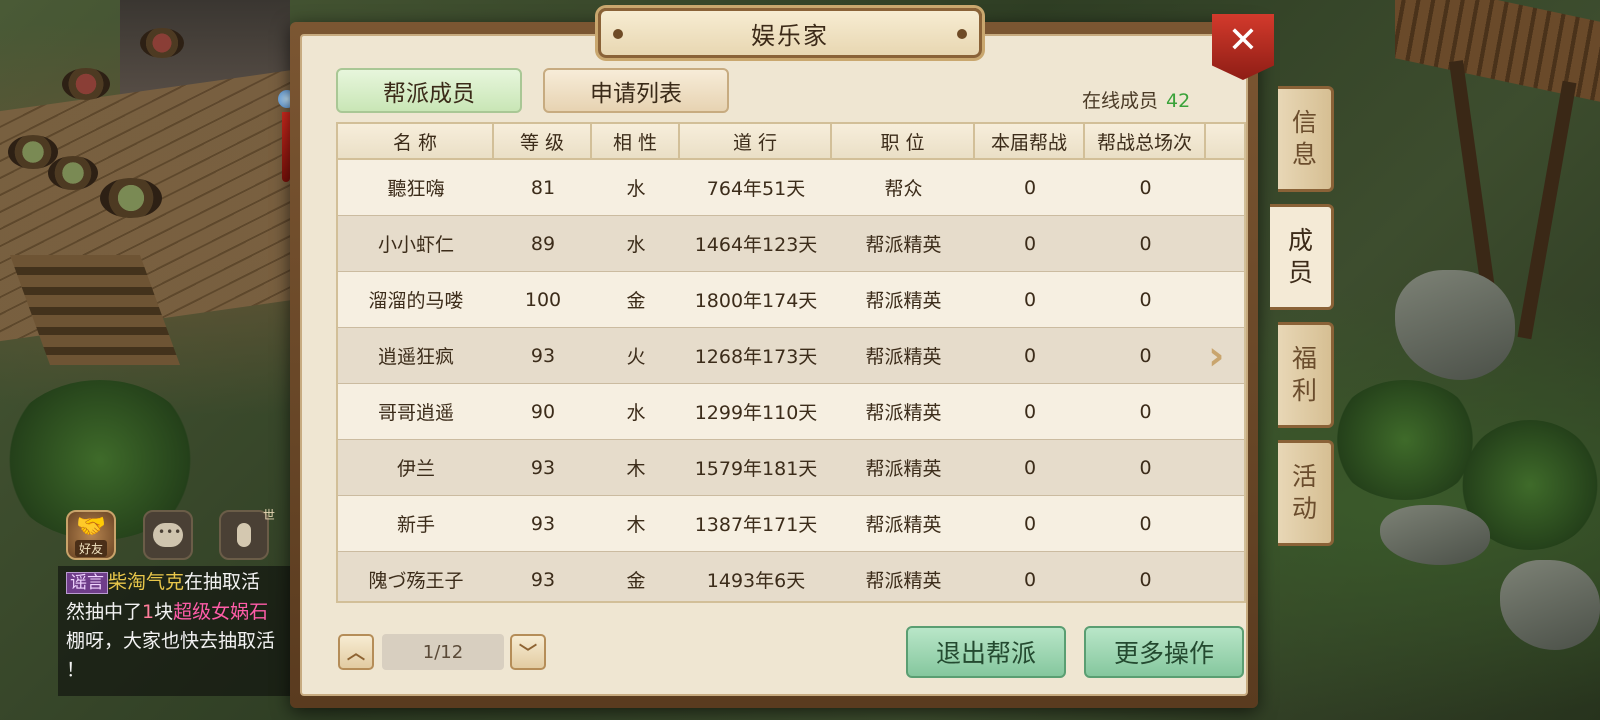  What do you see at coordinates (220, 612) in the screenshot?
I see `chat-item-link: 超级女娲石` at bounding box center [220, 612].